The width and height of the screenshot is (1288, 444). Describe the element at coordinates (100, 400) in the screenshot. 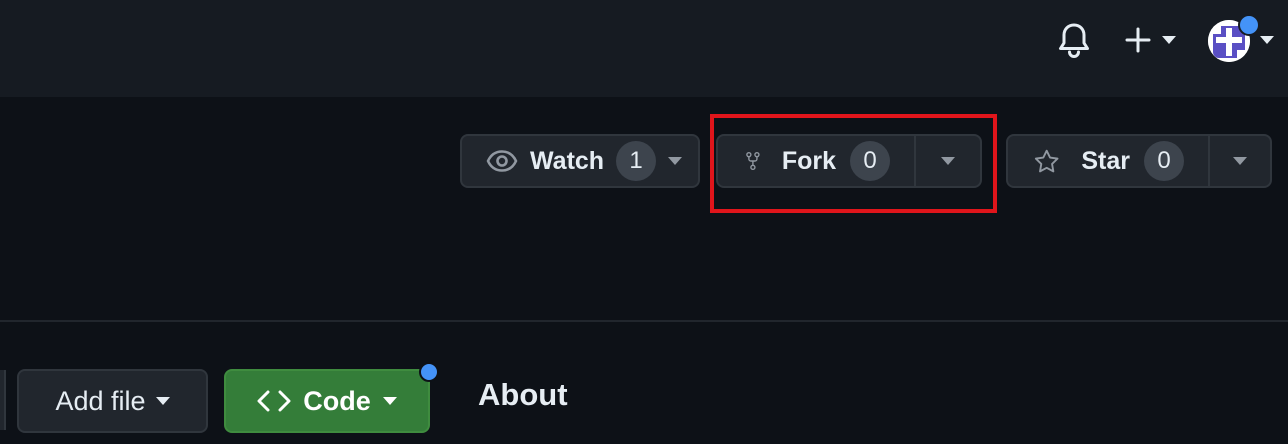

I see `add-file-label: Add file` at that location.